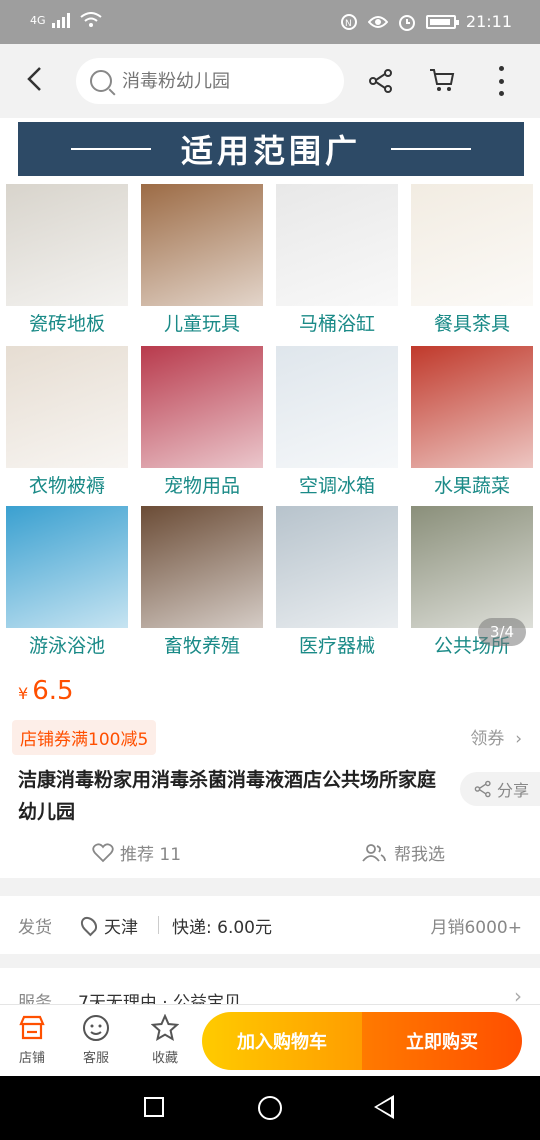 This screenshot has height=1140, width=540. Describe the element at coordinates (66, 324) in the screenshot. I see `category-label: 瓷砖地板` at that location.